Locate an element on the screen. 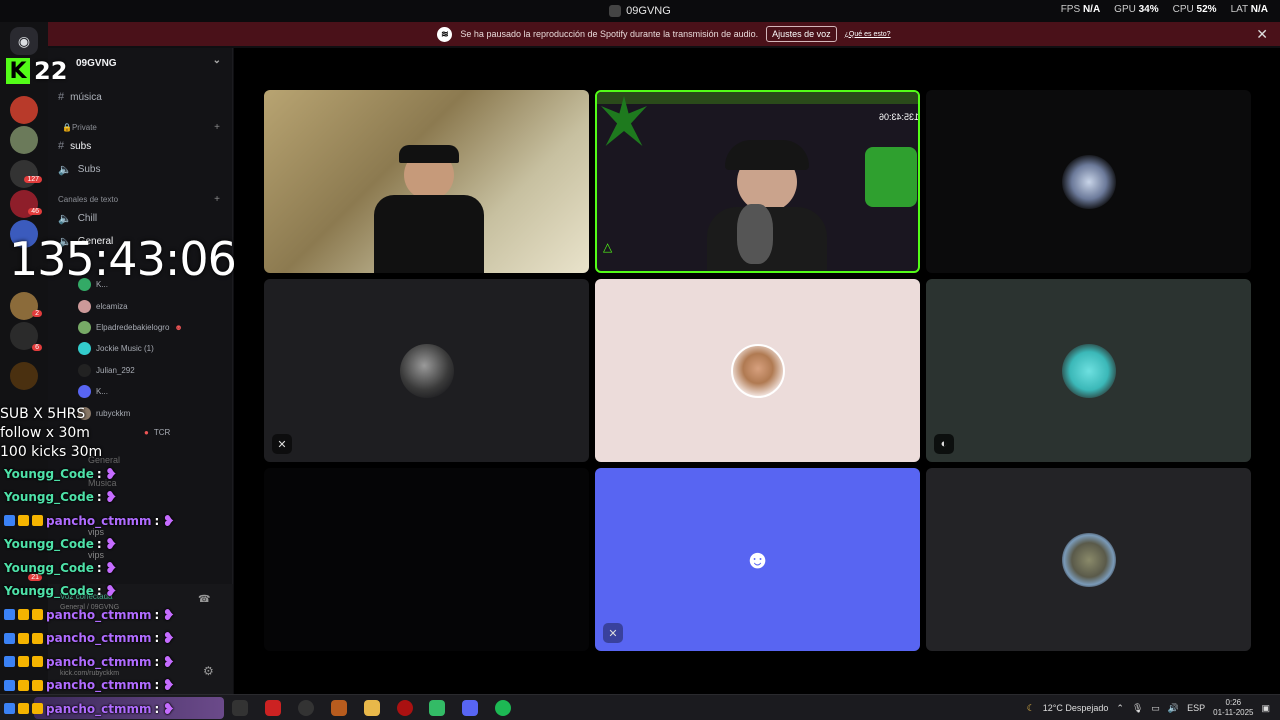 The width and height of the screenshot is (1280, 720). spotify-icon: ≋ is located at coordinates (445, 34).